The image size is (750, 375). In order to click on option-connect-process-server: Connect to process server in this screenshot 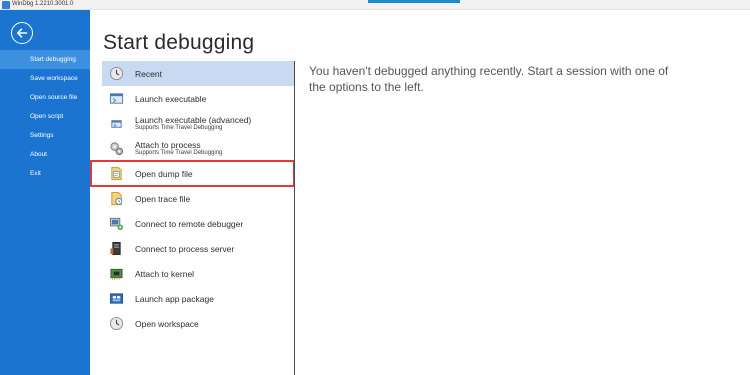, I will do `click(198, 248)`.